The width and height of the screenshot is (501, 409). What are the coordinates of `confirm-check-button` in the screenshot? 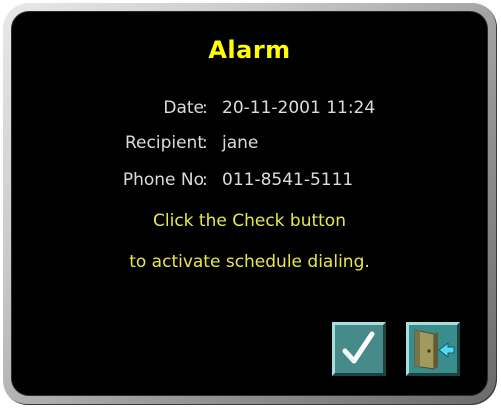 It's located at (359, 349).